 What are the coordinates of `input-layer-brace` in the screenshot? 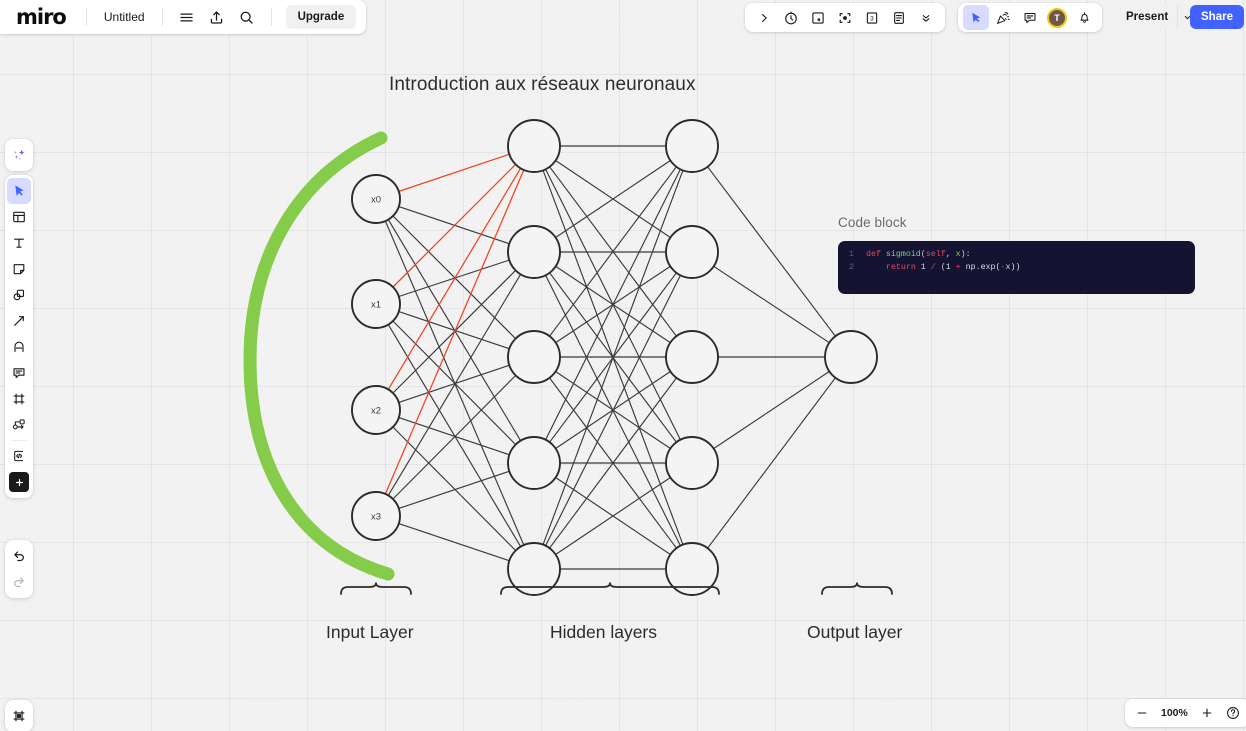 It's located at (376, 588).